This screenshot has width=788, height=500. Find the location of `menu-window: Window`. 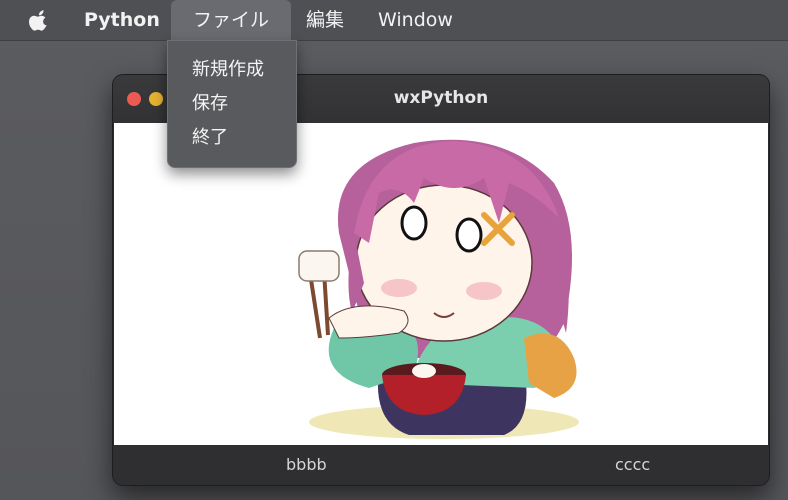

menu-window: Window is located at coordinates (415, 20).